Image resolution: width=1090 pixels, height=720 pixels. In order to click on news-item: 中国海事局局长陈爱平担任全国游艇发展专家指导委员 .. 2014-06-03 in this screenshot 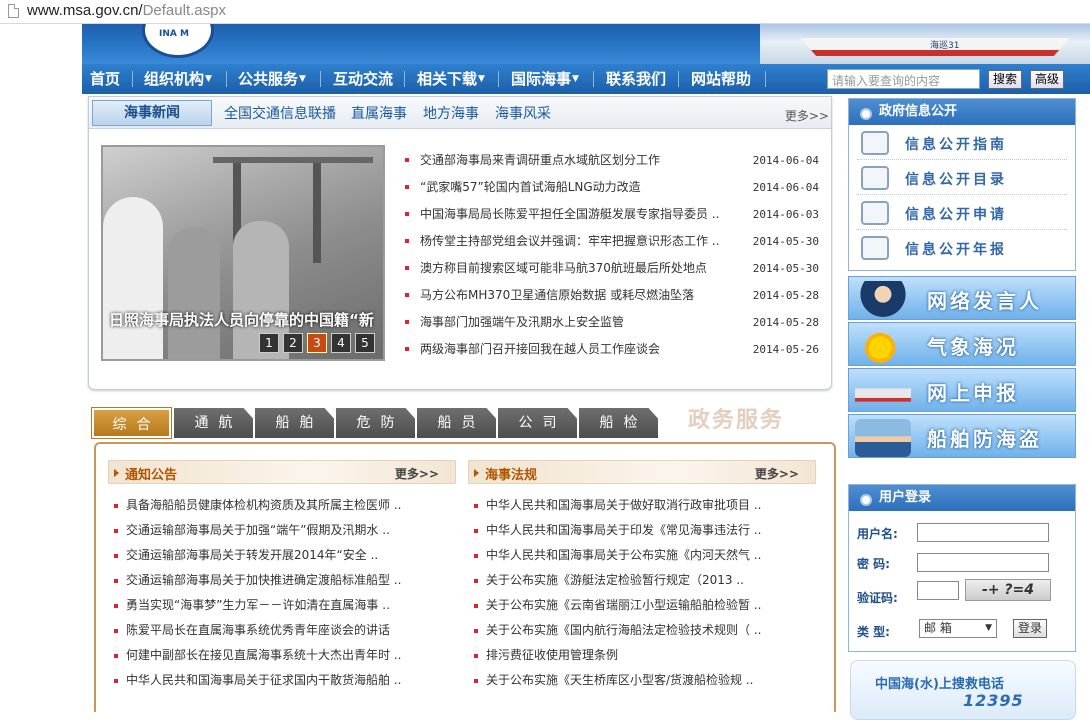, I will do `click(612, 214)`.